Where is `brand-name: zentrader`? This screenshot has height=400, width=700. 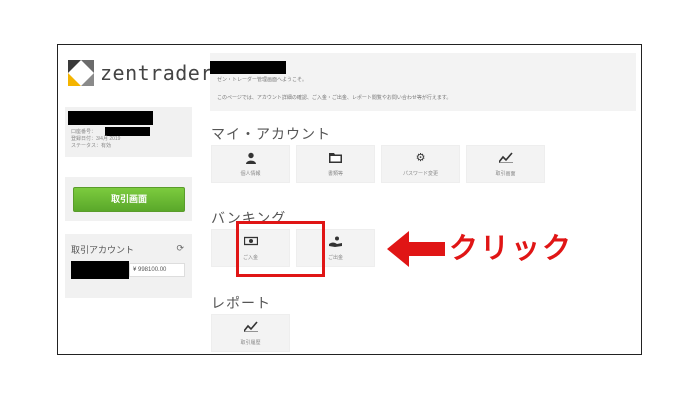
brand-name: zentrader is located at coordinates (156, 73).